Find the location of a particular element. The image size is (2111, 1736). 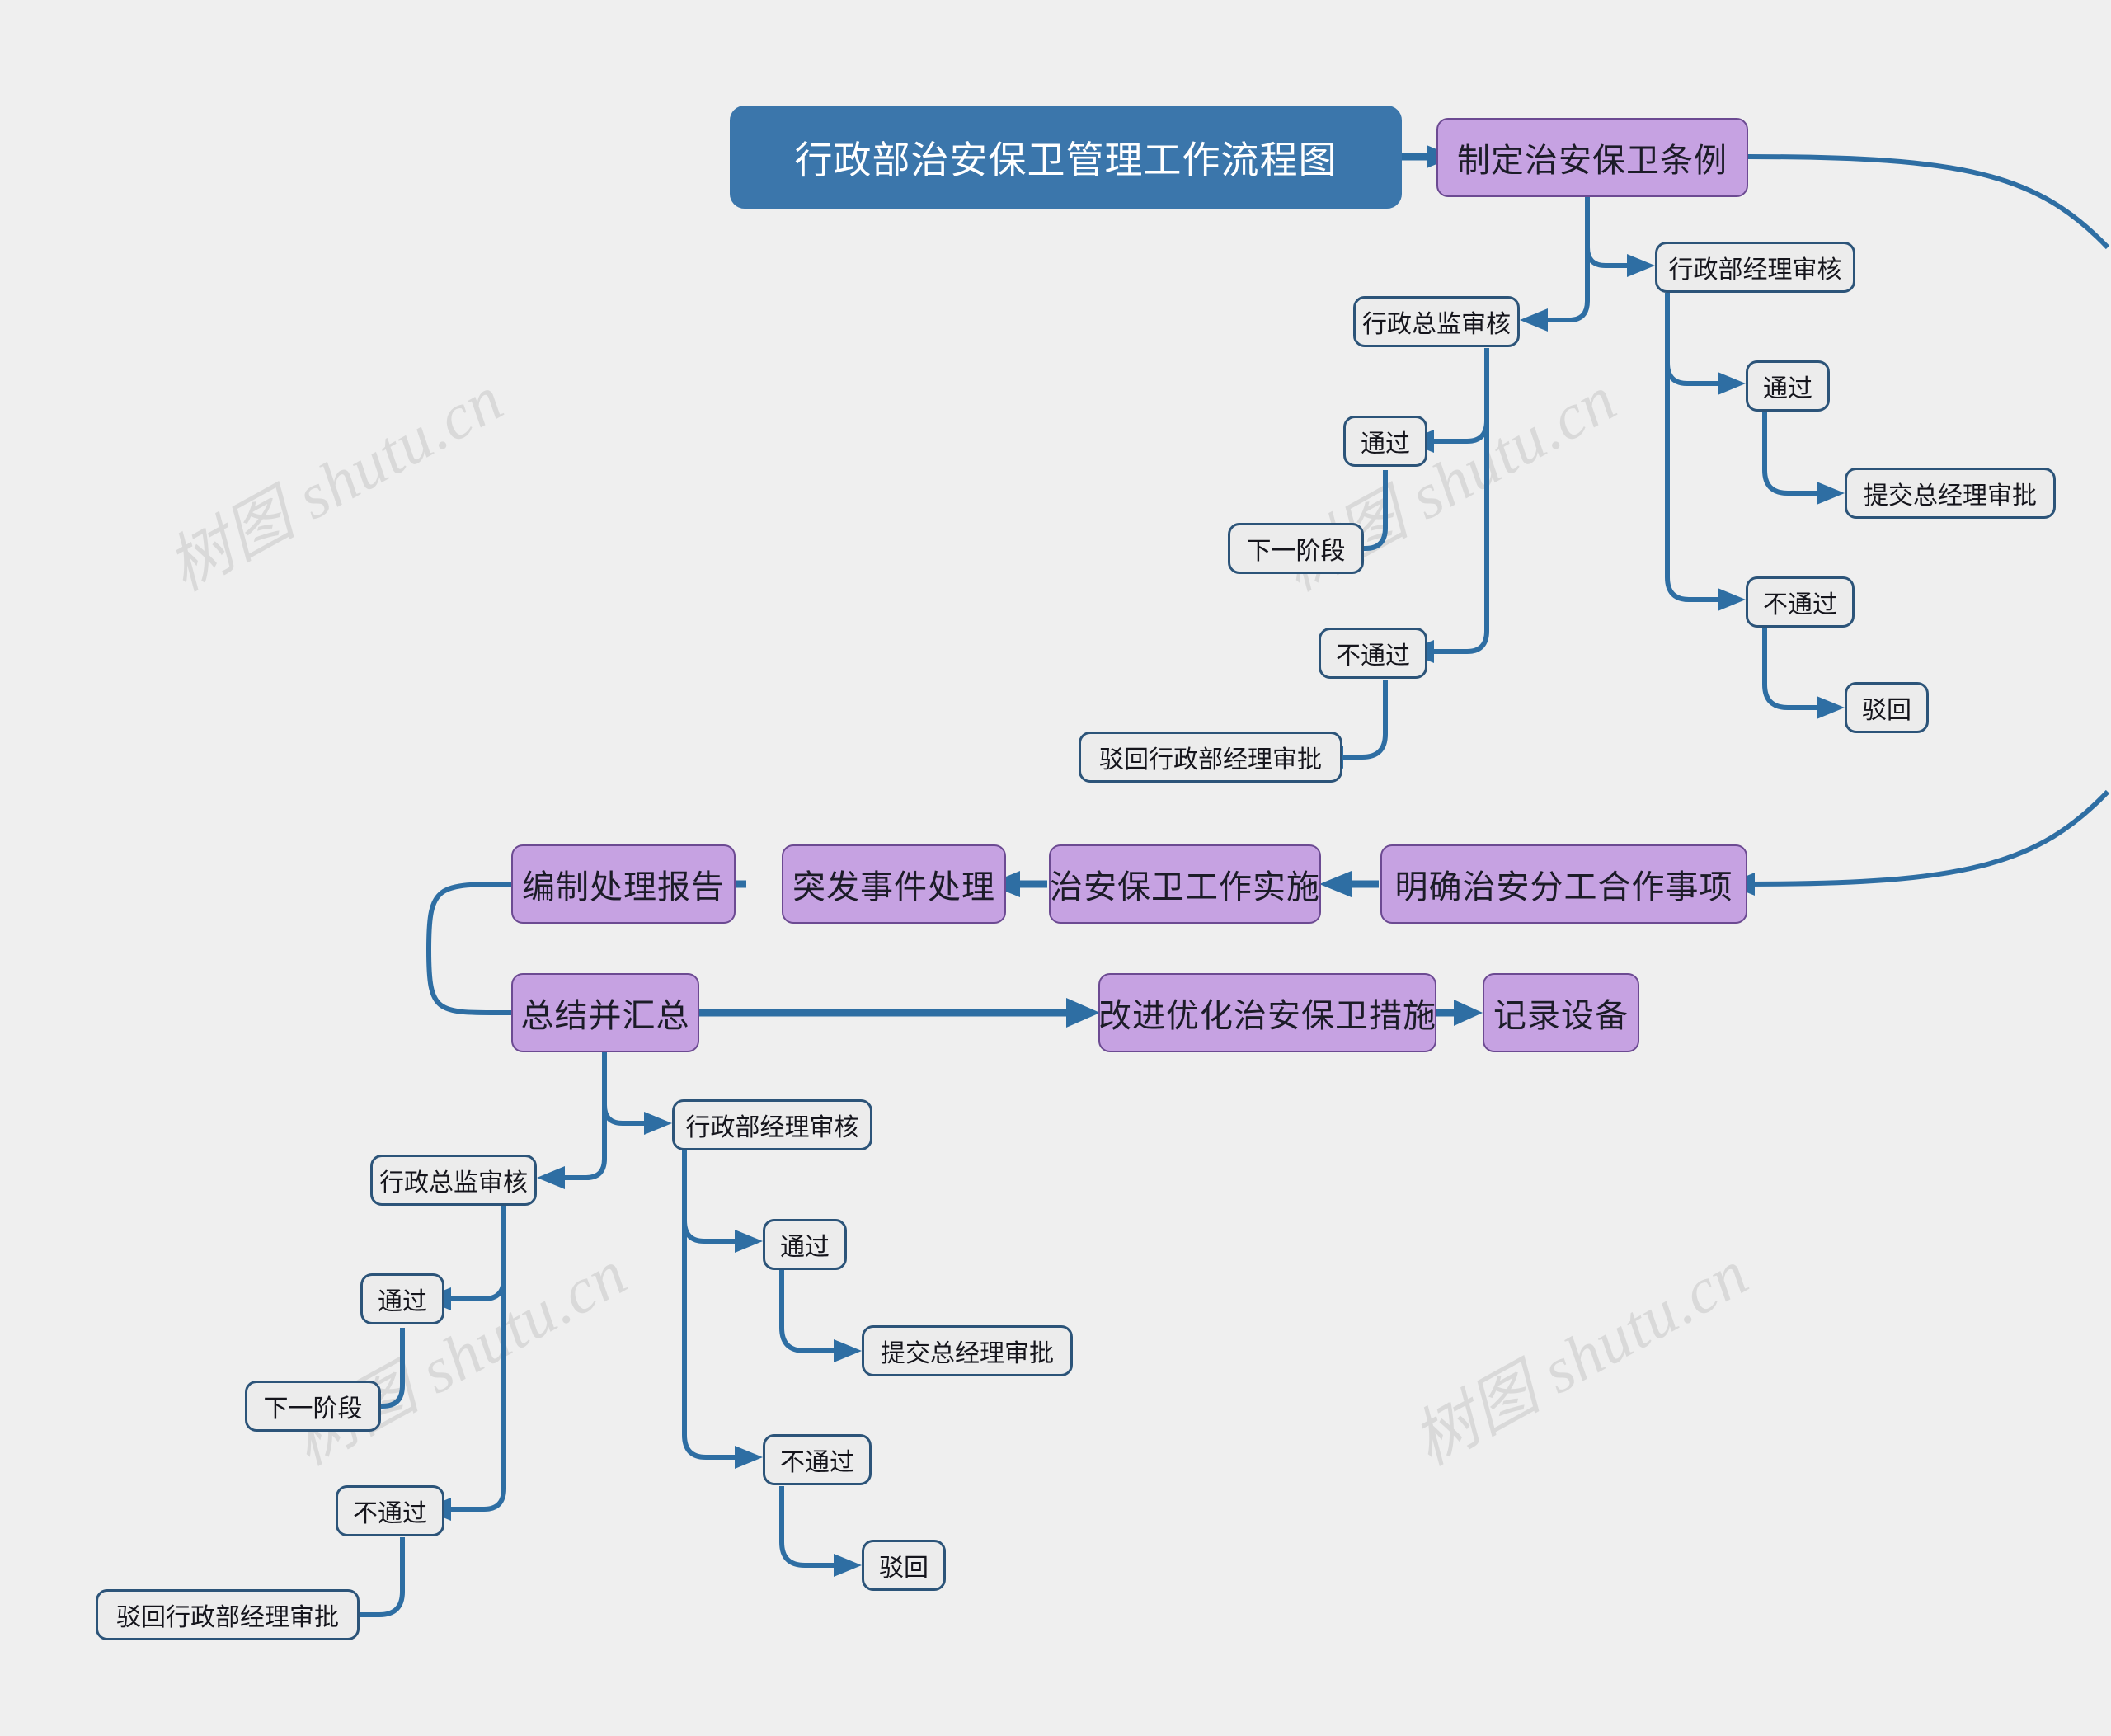

node-emergency-handling: 突发事件处理 is located at coordinates (894, 884).